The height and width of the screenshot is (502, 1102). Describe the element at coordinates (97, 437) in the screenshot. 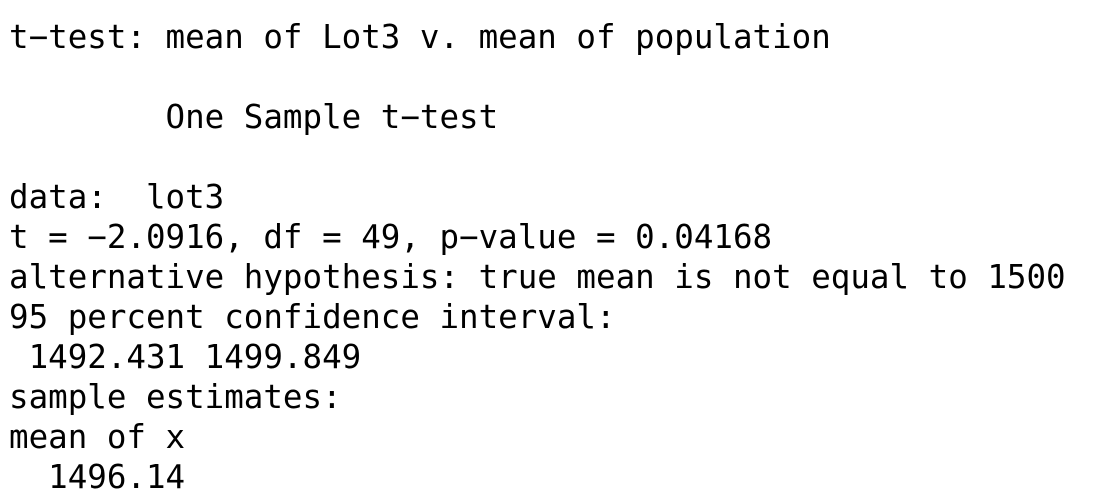

I see `estimate-name: mean of x` at that location.